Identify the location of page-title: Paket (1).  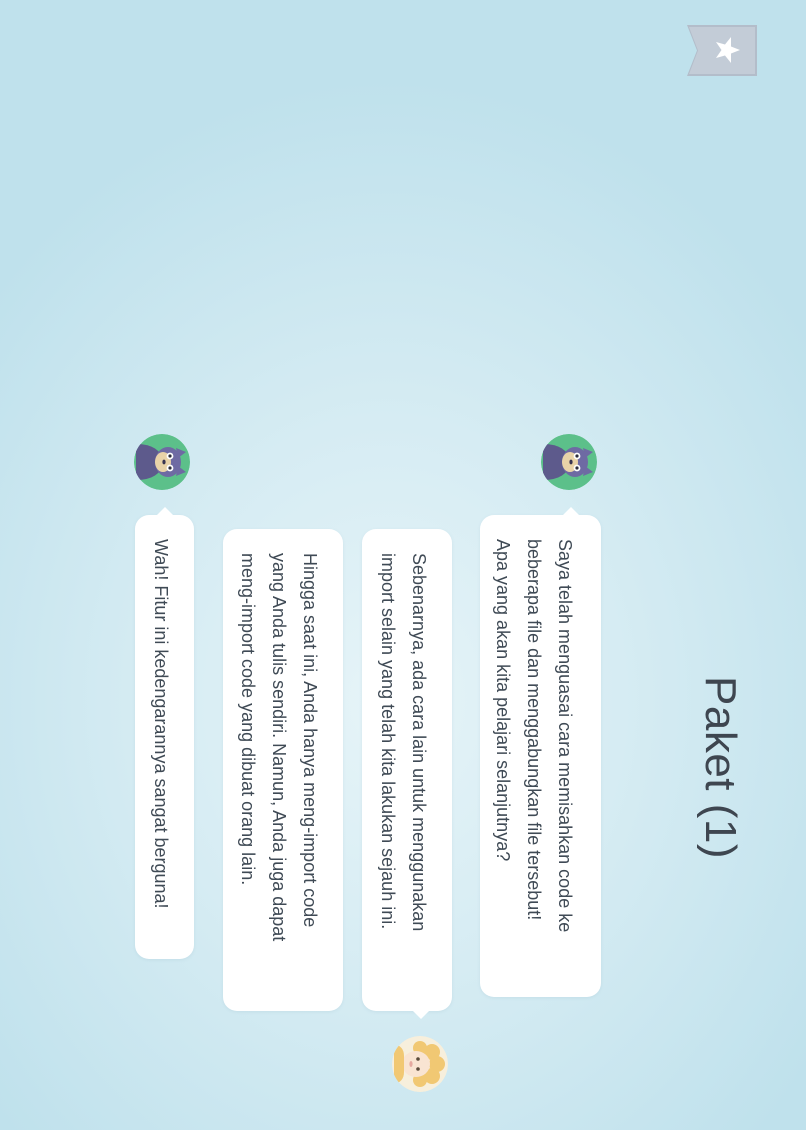
(720, 768).